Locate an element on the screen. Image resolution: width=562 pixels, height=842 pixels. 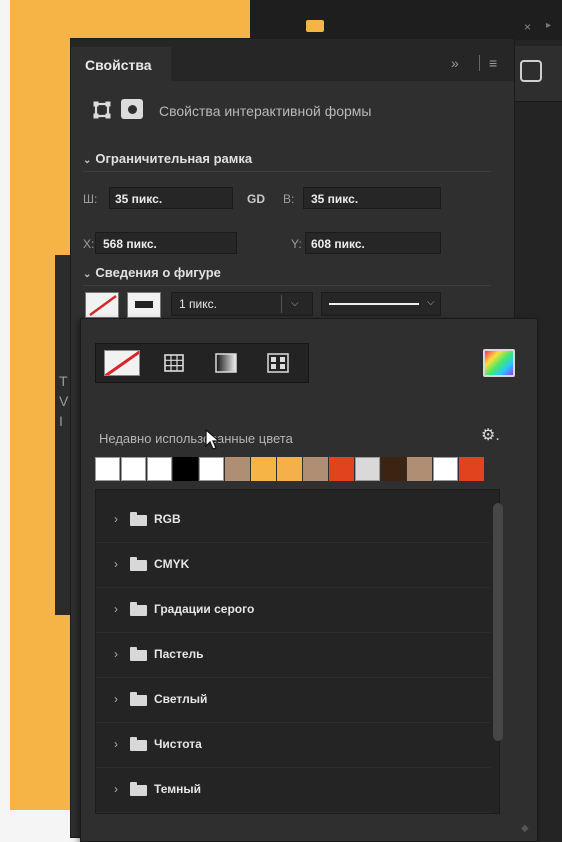
section-shape-info-title: Сведения о фигуре is located at coordinates (158, 272).